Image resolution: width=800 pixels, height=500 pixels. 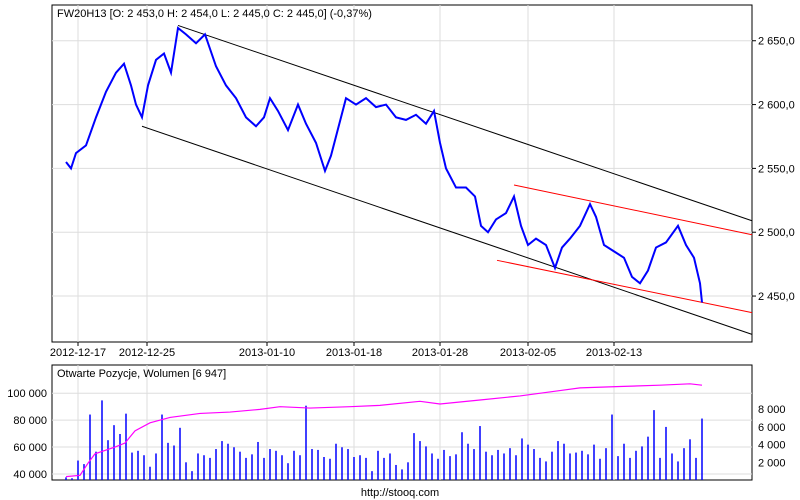 What do you see at coordinates (776, 106) in the screenshot?
I see `y-tick-label: 2 600,0` at bounding box center [776, 106].